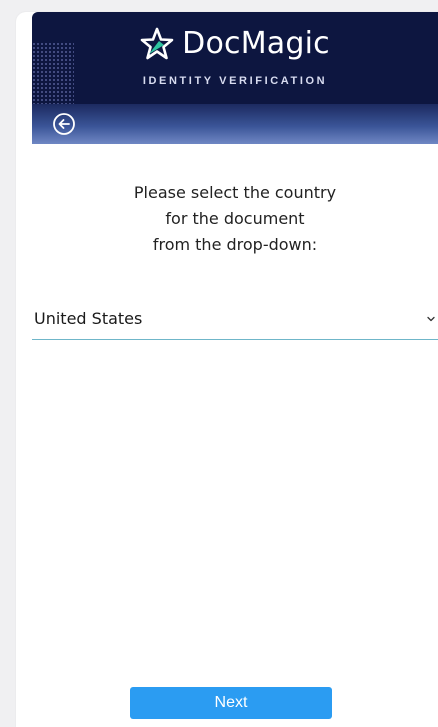  I want to click on star-logo-icon, so click(157, 43).